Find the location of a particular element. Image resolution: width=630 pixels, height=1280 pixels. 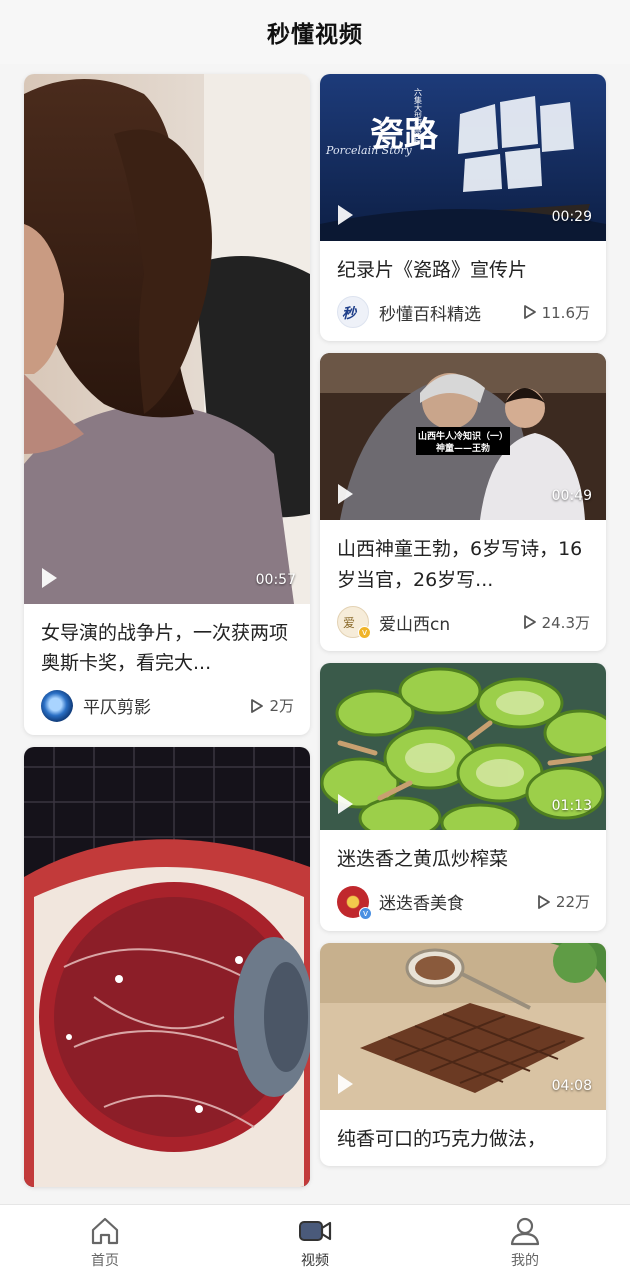

page-title: 秒懂视频 is located at coordinates (315, 35).